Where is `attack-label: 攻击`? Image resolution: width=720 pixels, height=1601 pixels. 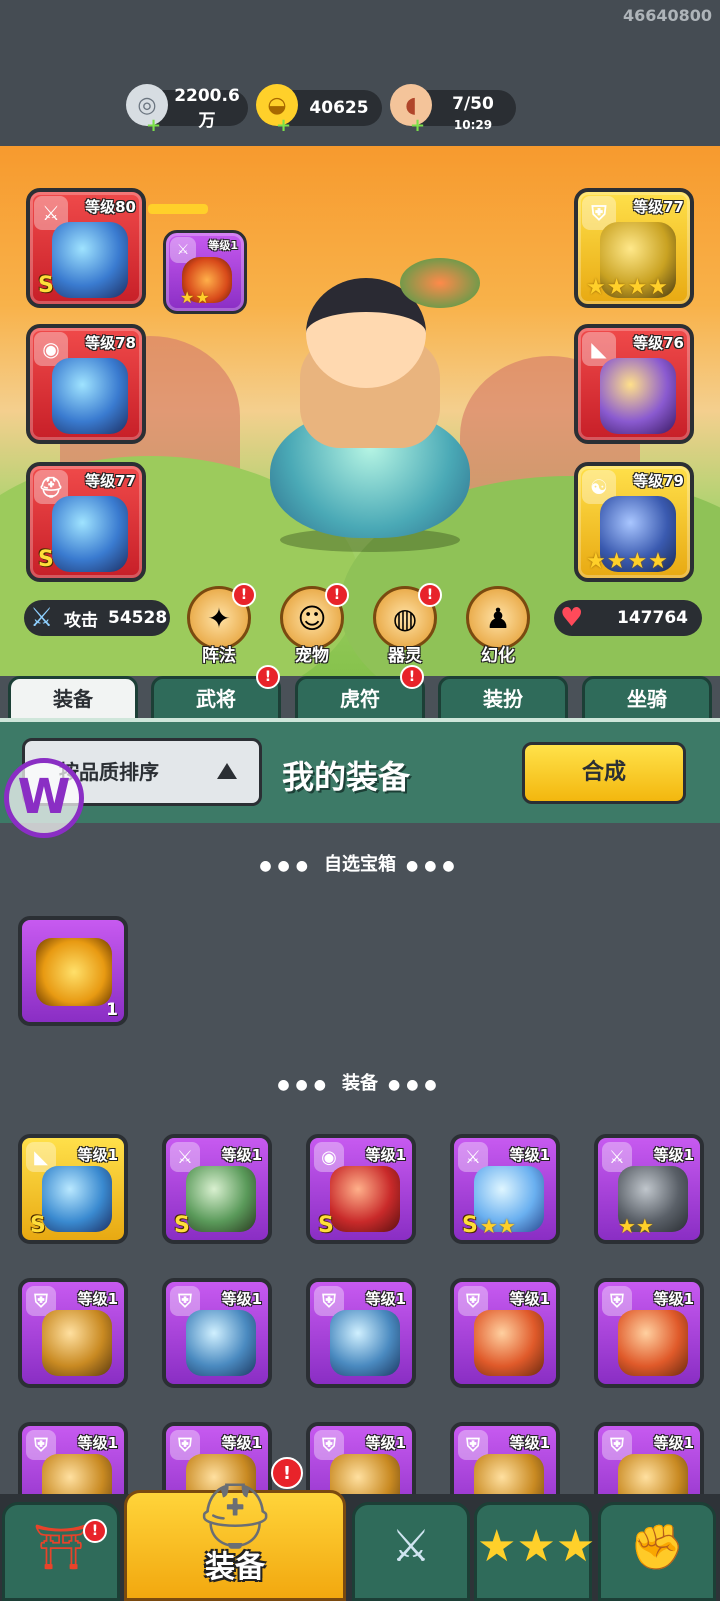 attack-label: 攻击 is located at coordinates (81, 620).